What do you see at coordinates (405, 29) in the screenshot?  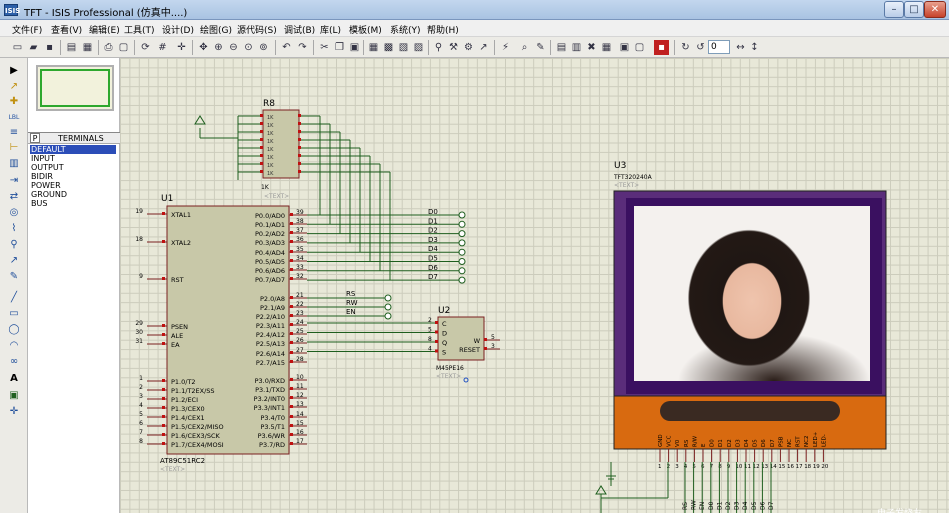 I see `menu-system: 系统(Y)` at bounding box center [405, 29].